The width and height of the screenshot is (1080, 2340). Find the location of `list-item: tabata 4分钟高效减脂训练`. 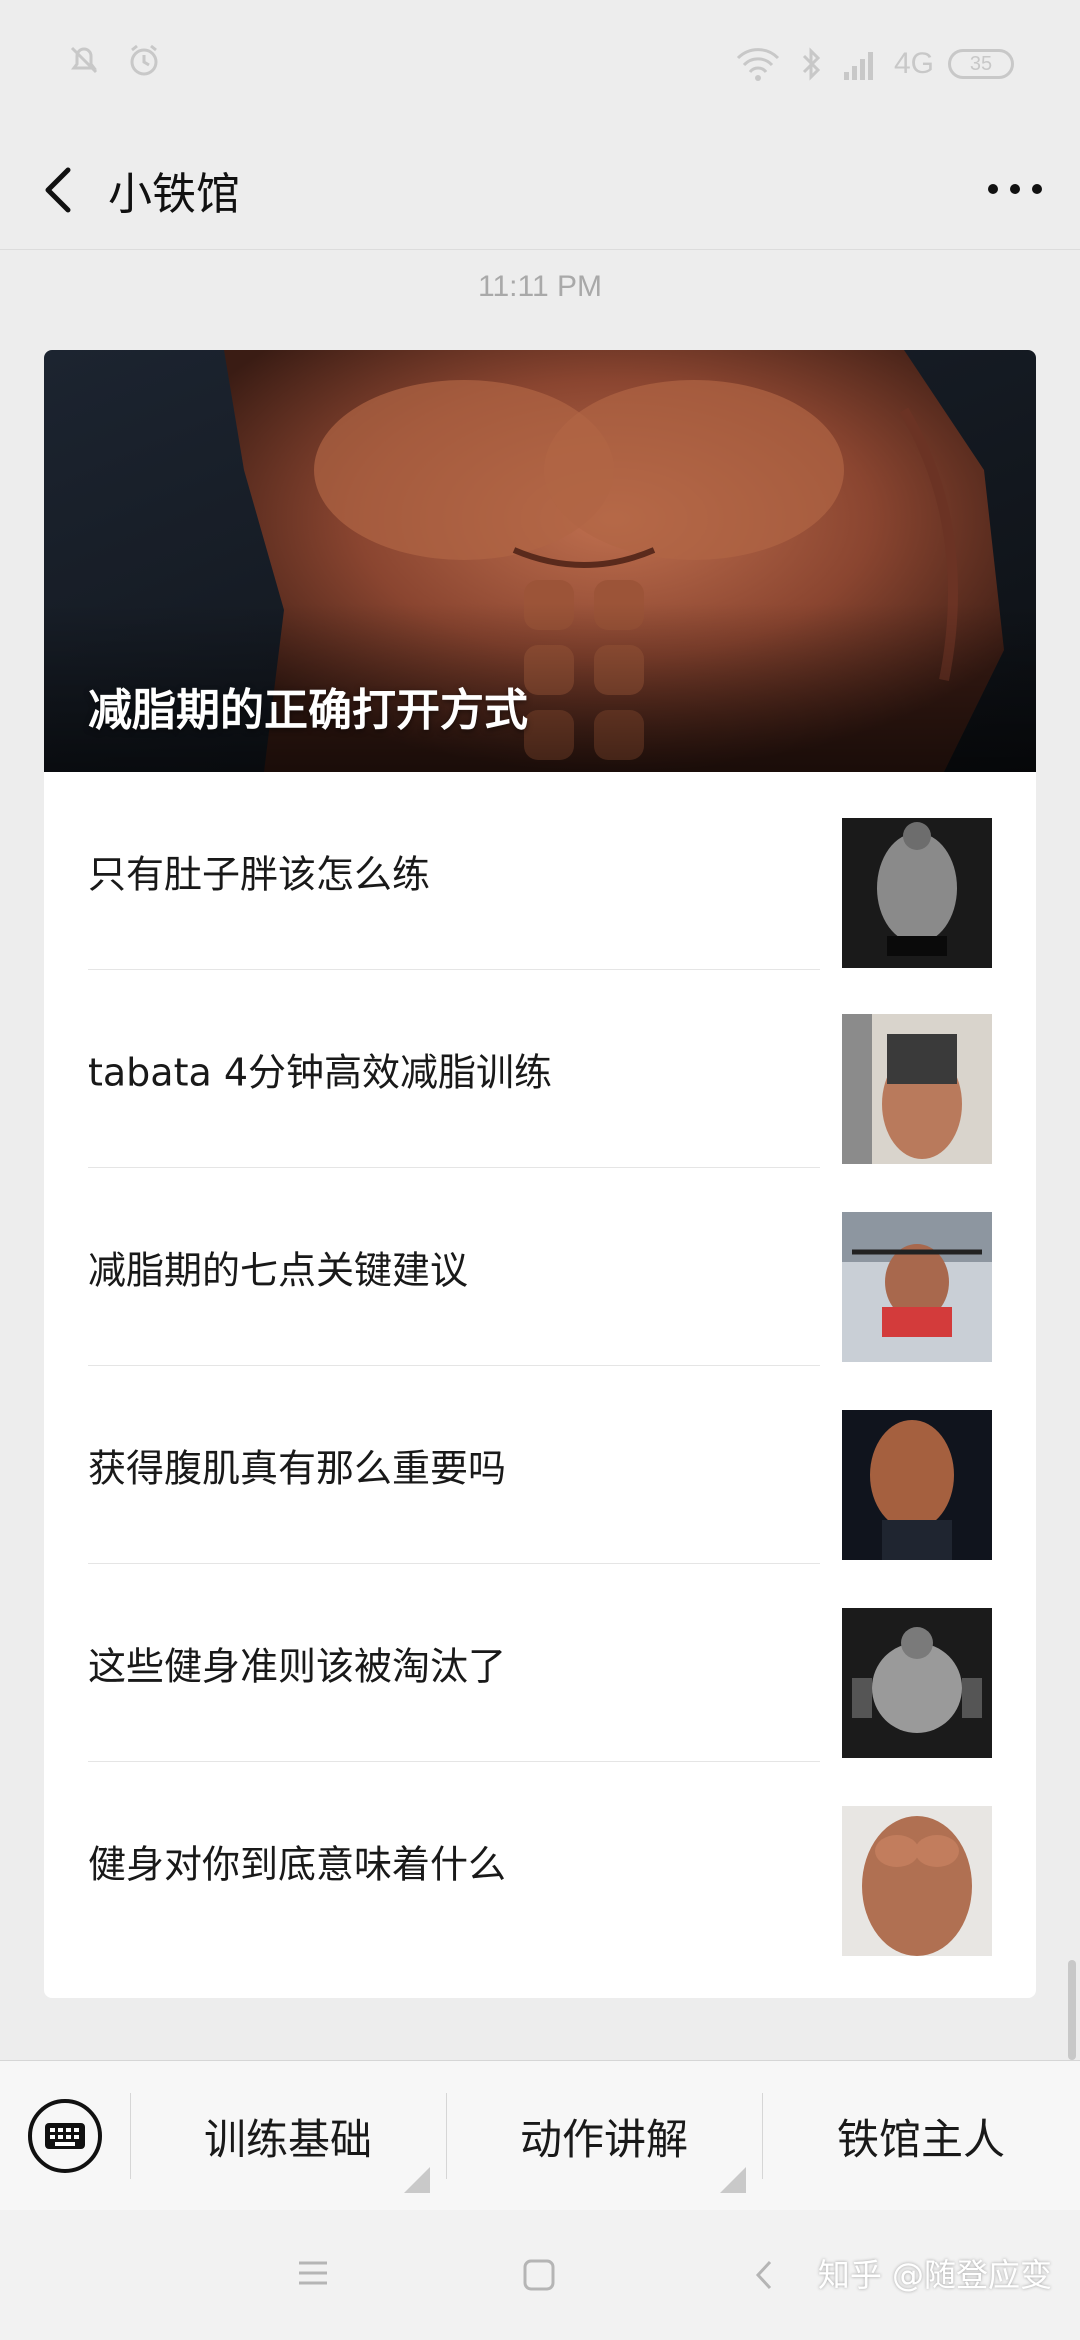

list-item: tabata 4分钟高效减脂训练 is located at coordinates (540, 1069).